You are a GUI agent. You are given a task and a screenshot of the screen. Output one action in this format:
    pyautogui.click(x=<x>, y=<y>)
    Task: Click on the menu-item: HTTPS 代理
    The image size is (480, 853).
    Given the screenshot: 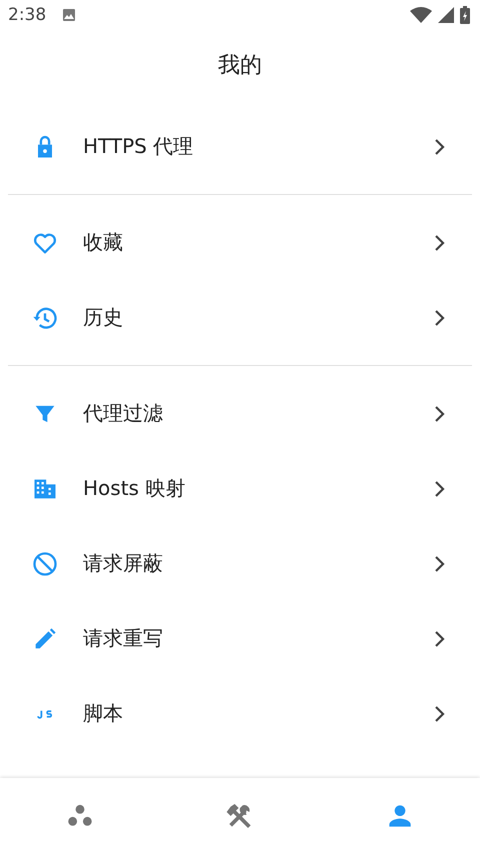 What is the action you would take?
    pyautogui.click(x=240, y=146)
    